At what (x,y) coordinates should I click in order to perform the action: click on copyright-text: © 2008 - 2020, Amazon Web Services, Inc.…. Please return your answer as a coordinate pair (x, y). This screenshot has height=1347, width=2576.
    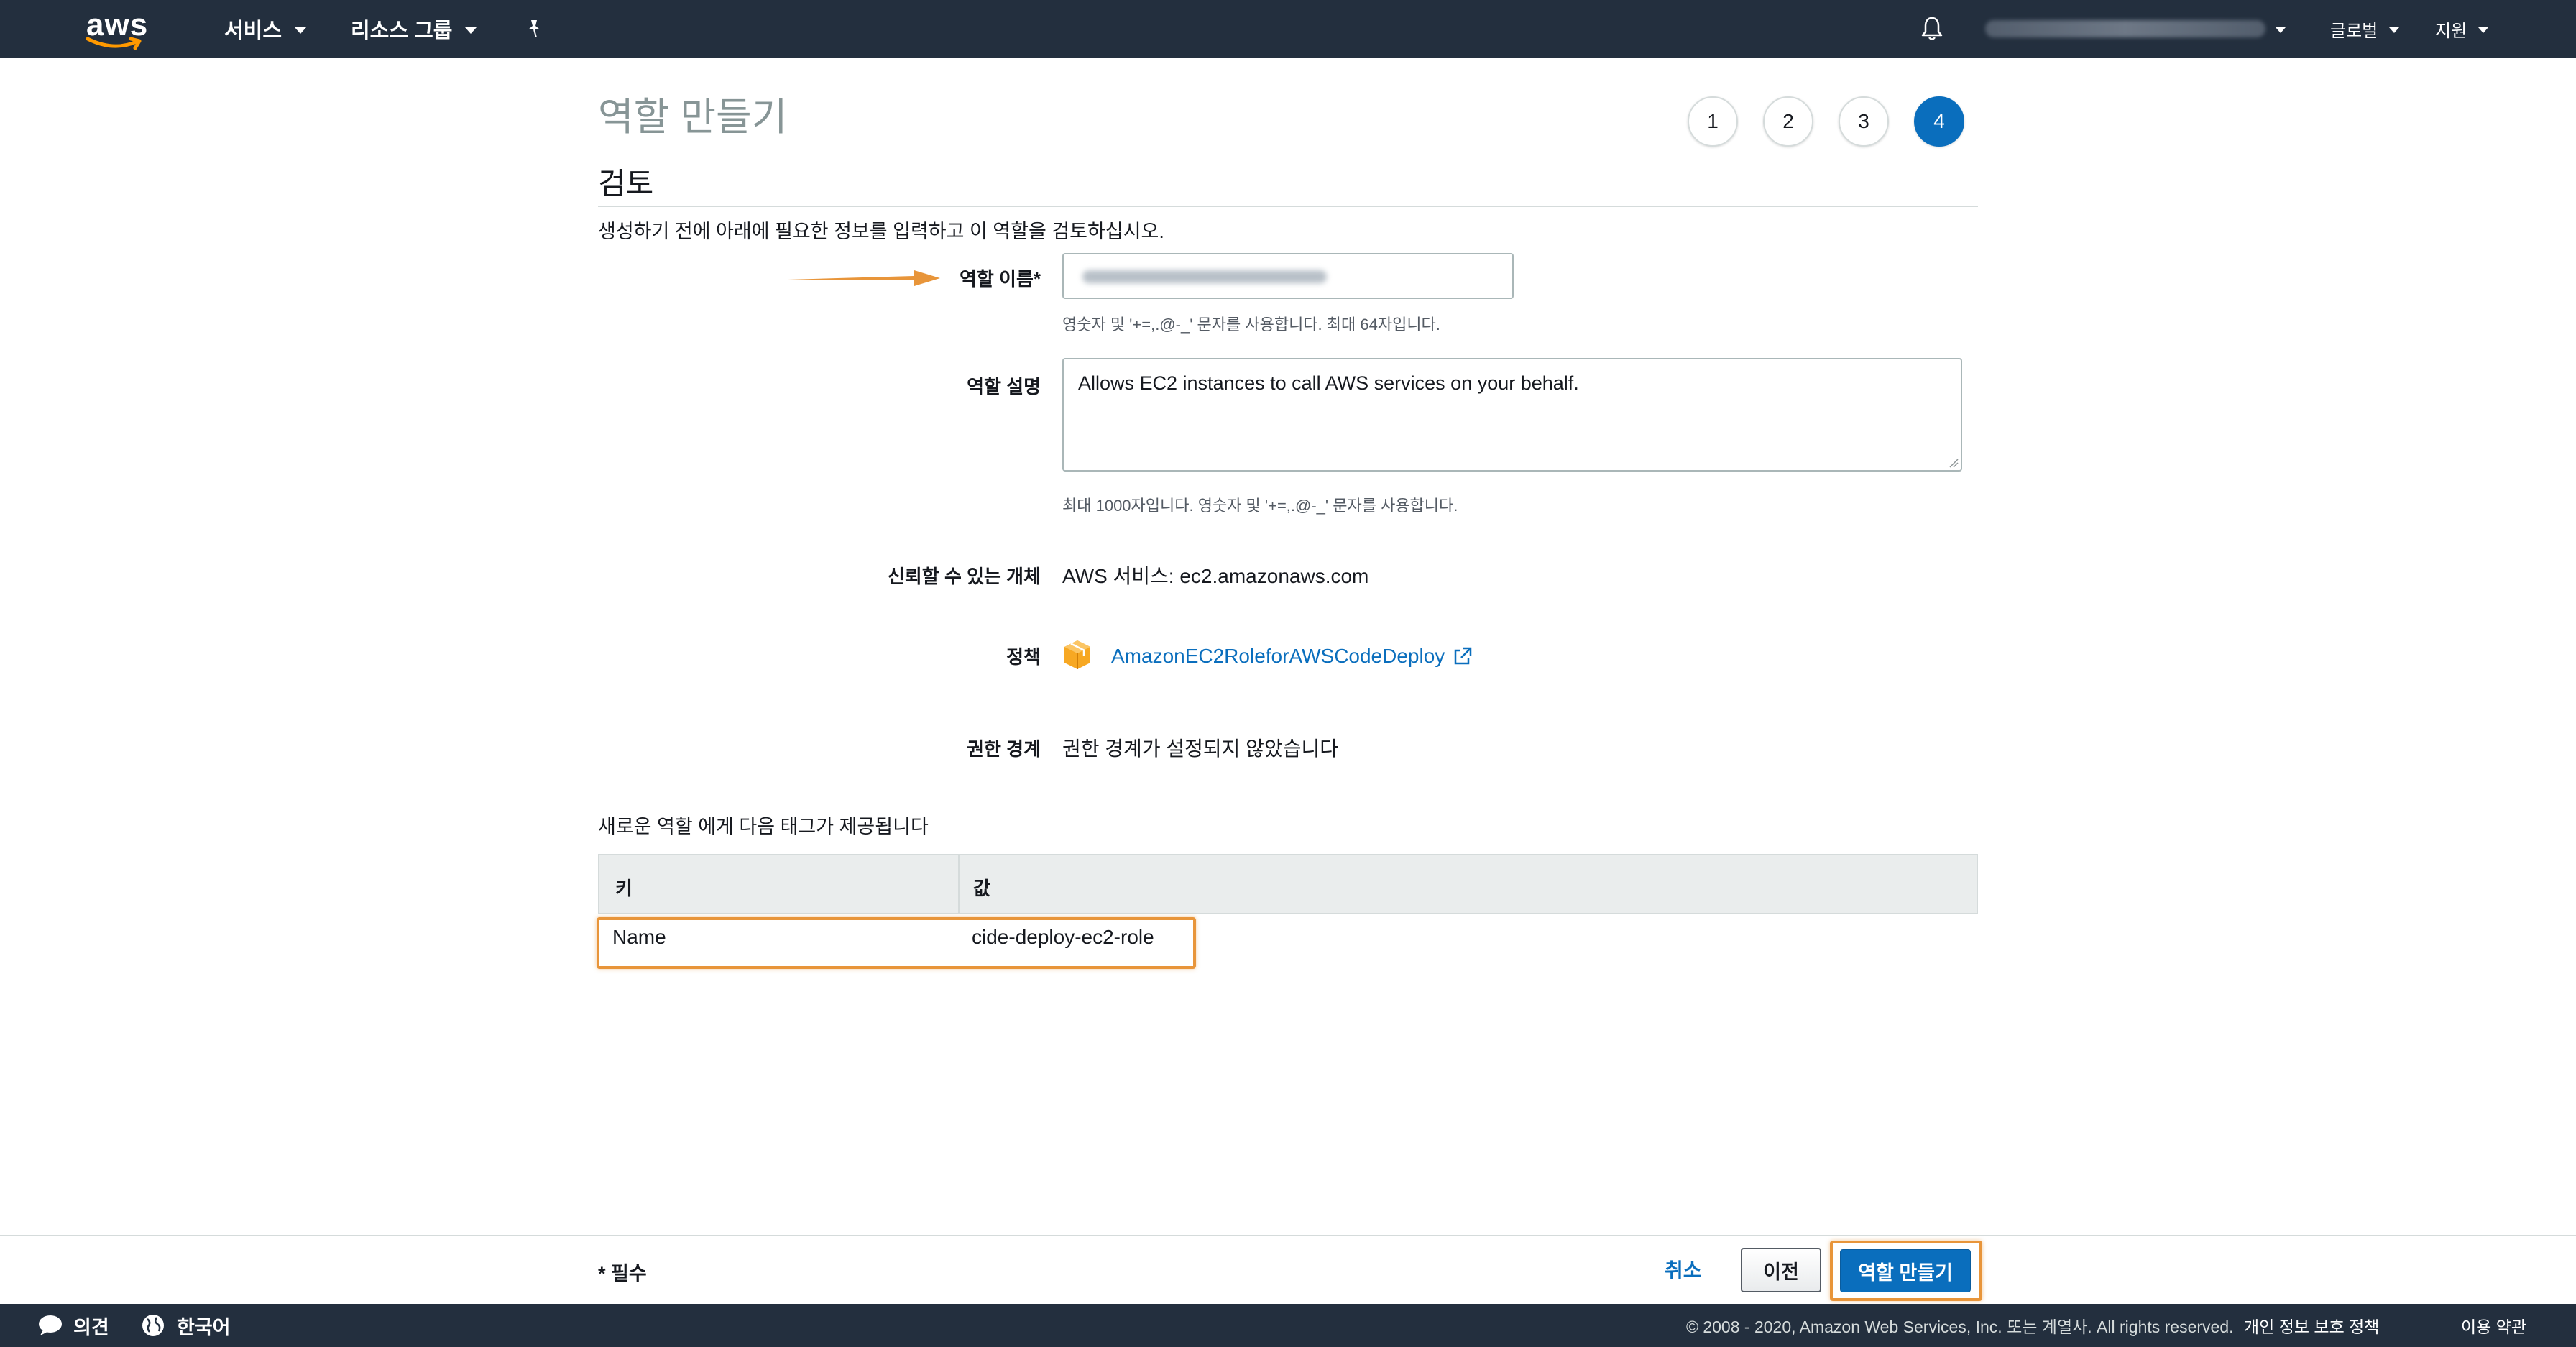
    Looking at the image, I should click on (1960, 1327).